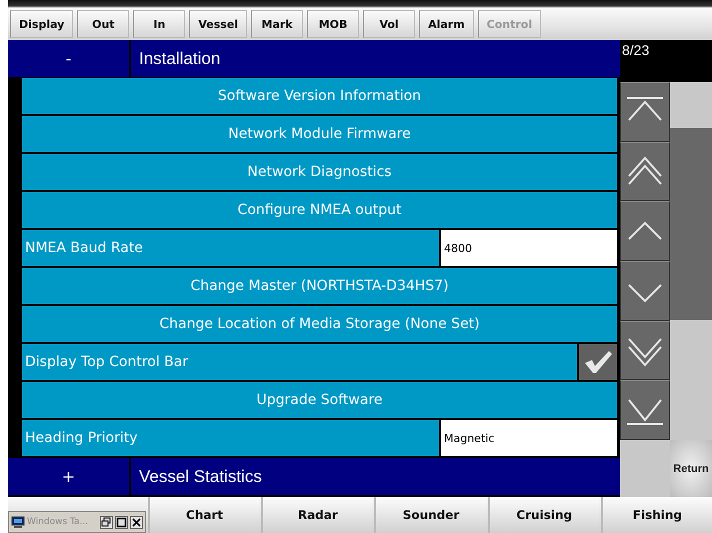 This screenshot has height=533, width=712. I want to click on setting-label: NMEA Baud Rate, so click(231, 248).